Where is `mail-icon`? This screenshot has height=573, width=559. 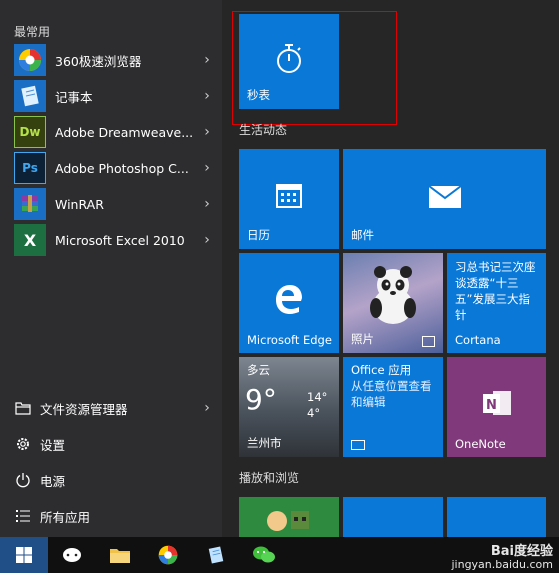 mail-icon is located at coordinates (444, 197).